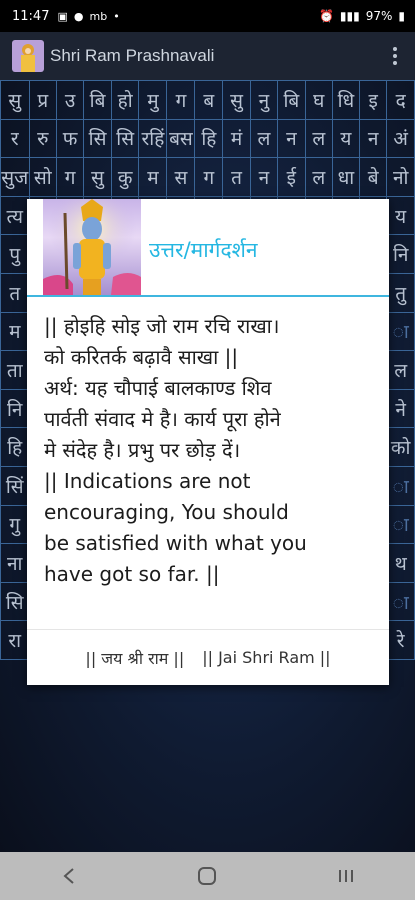 The image size is (415, 900). I want to click on recents-button, so click(346, 876).